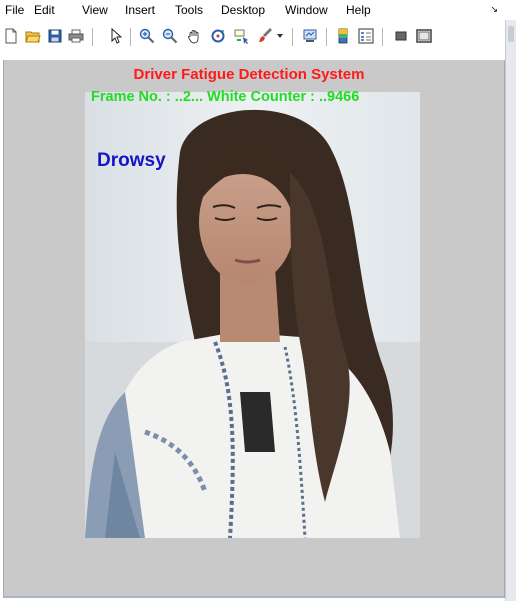  I want to click on scroll-thumb, so click(511, 34).